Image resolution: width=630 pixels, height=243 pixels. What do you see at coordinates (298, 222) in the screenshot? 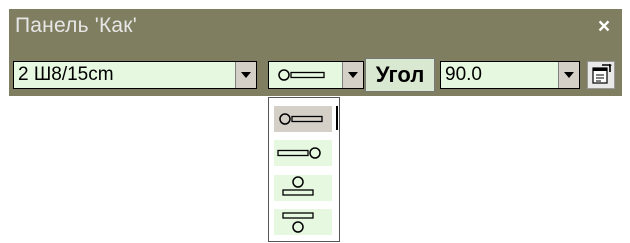
I see `circle-below-bar-icon` at bounding box center [298, 222].